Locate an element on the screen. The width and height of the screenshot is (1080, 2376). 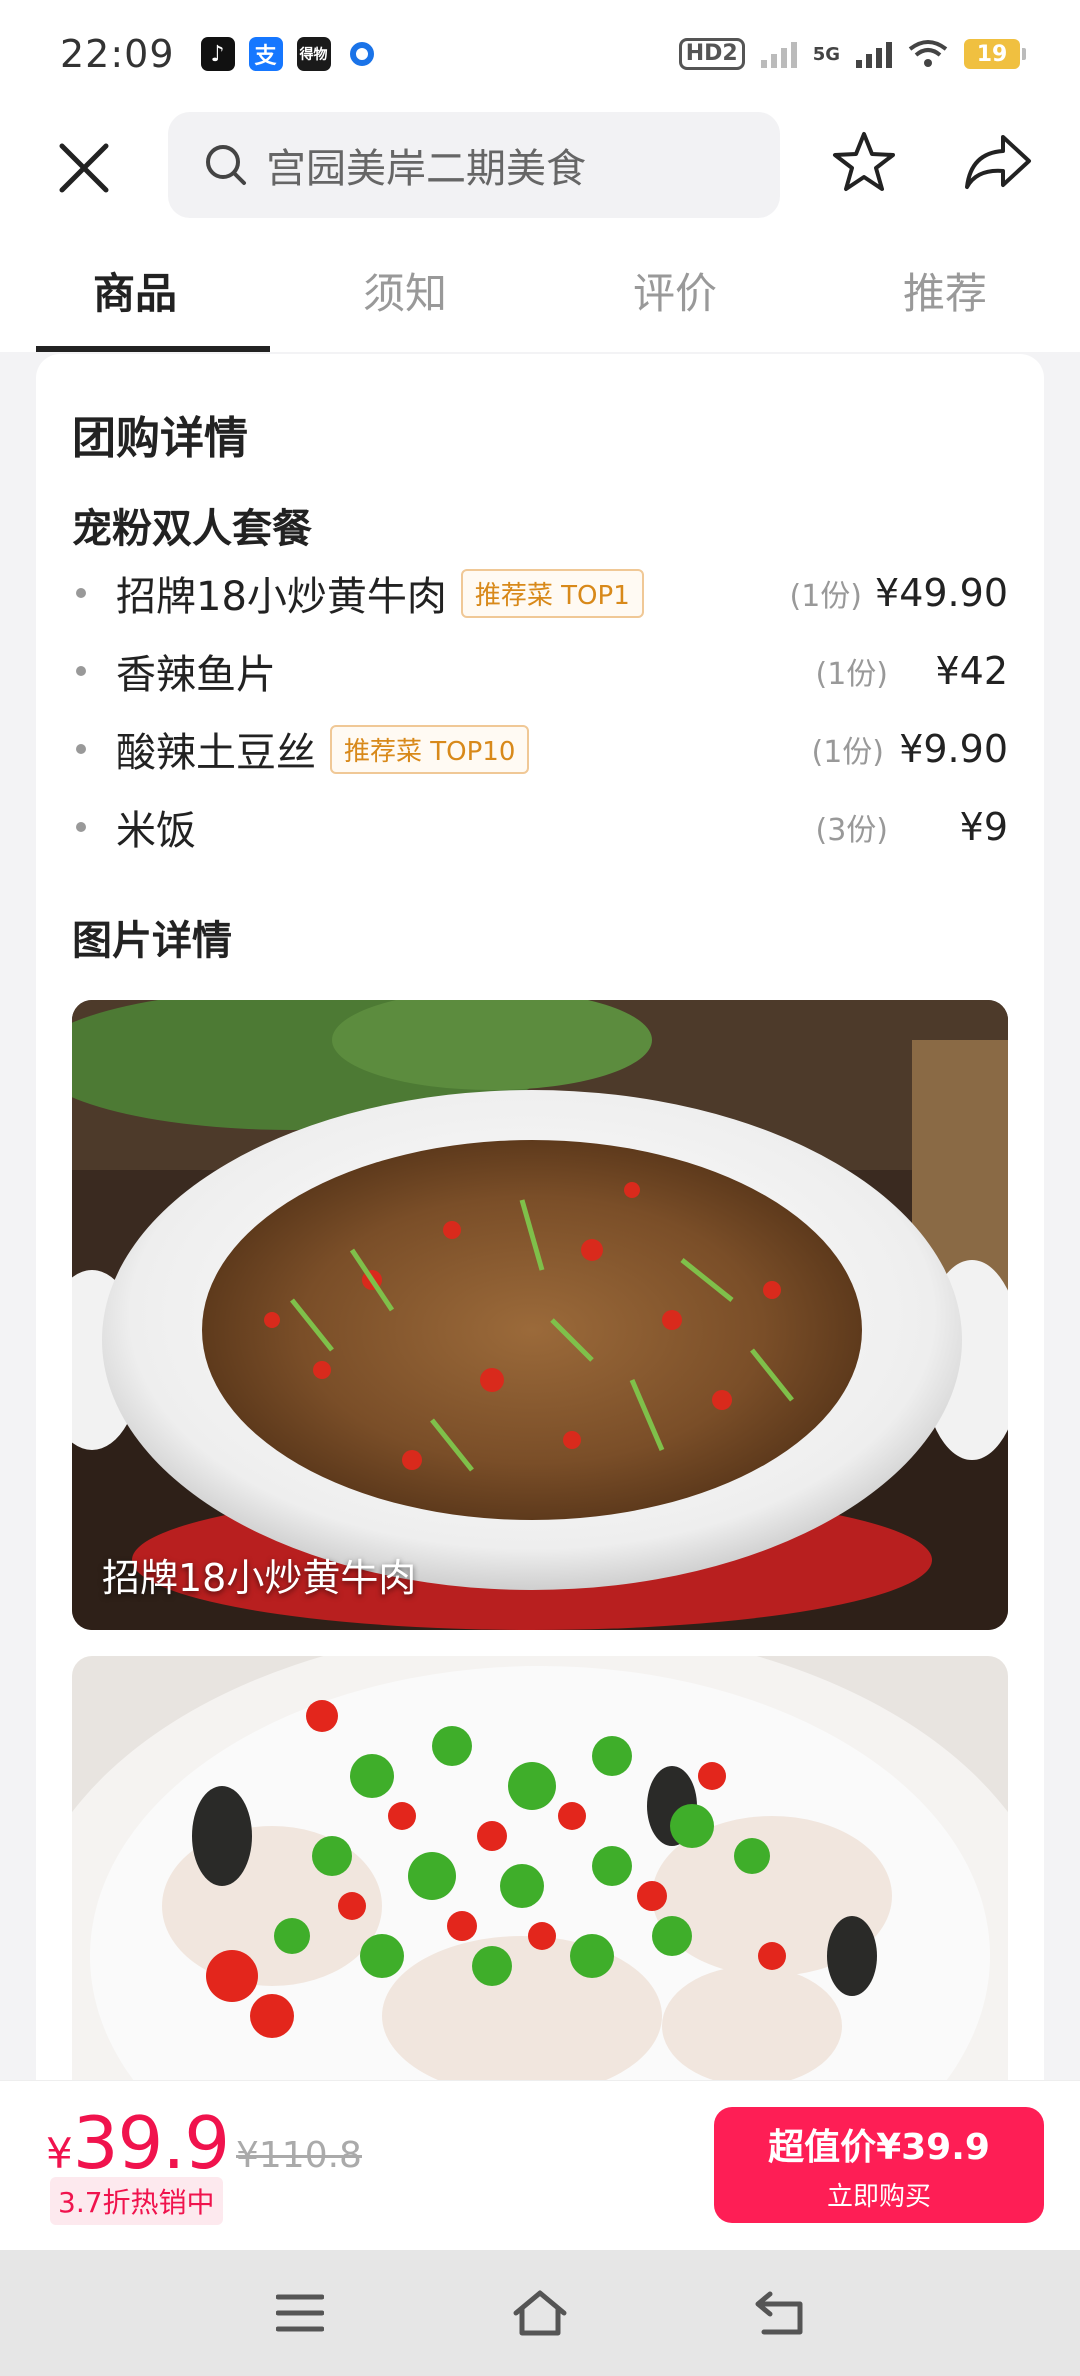
close-button is located at coordinates (84, 168).